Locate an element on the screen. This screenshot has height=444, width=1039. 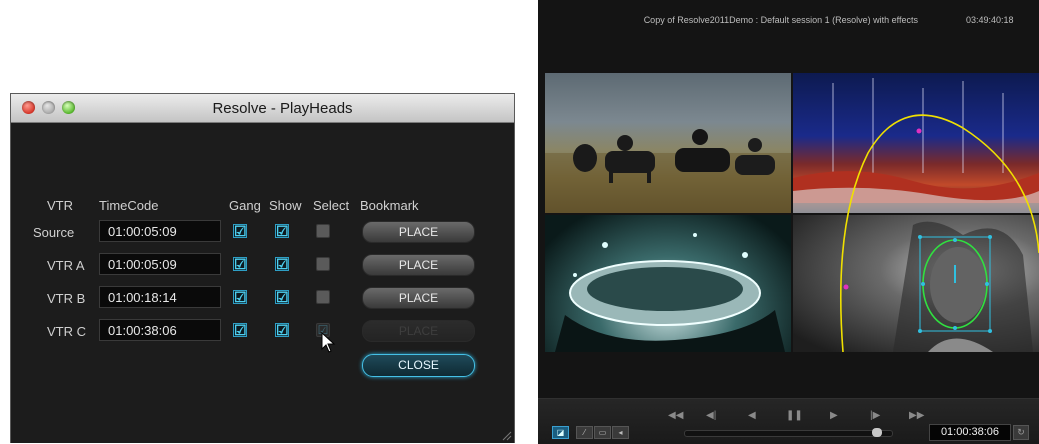
show-checkbox-vtr-c: ☑ is located at coordinates (282, 330).